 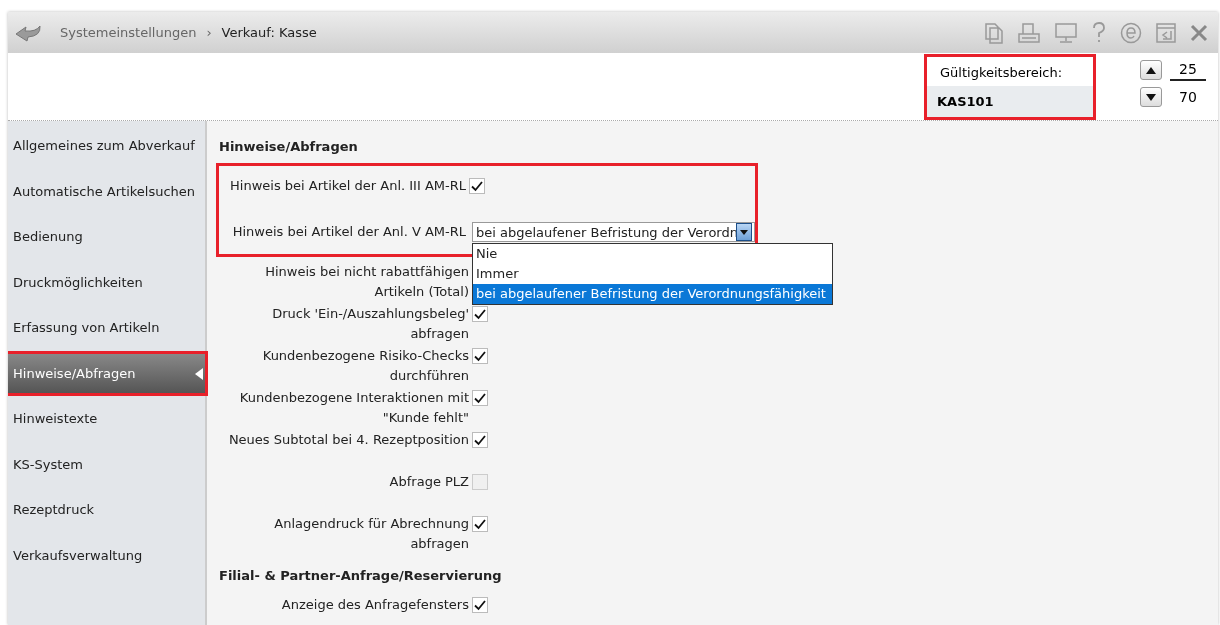 I want to click on sidebar-item: Bedienung, so click(x=106, y=237).